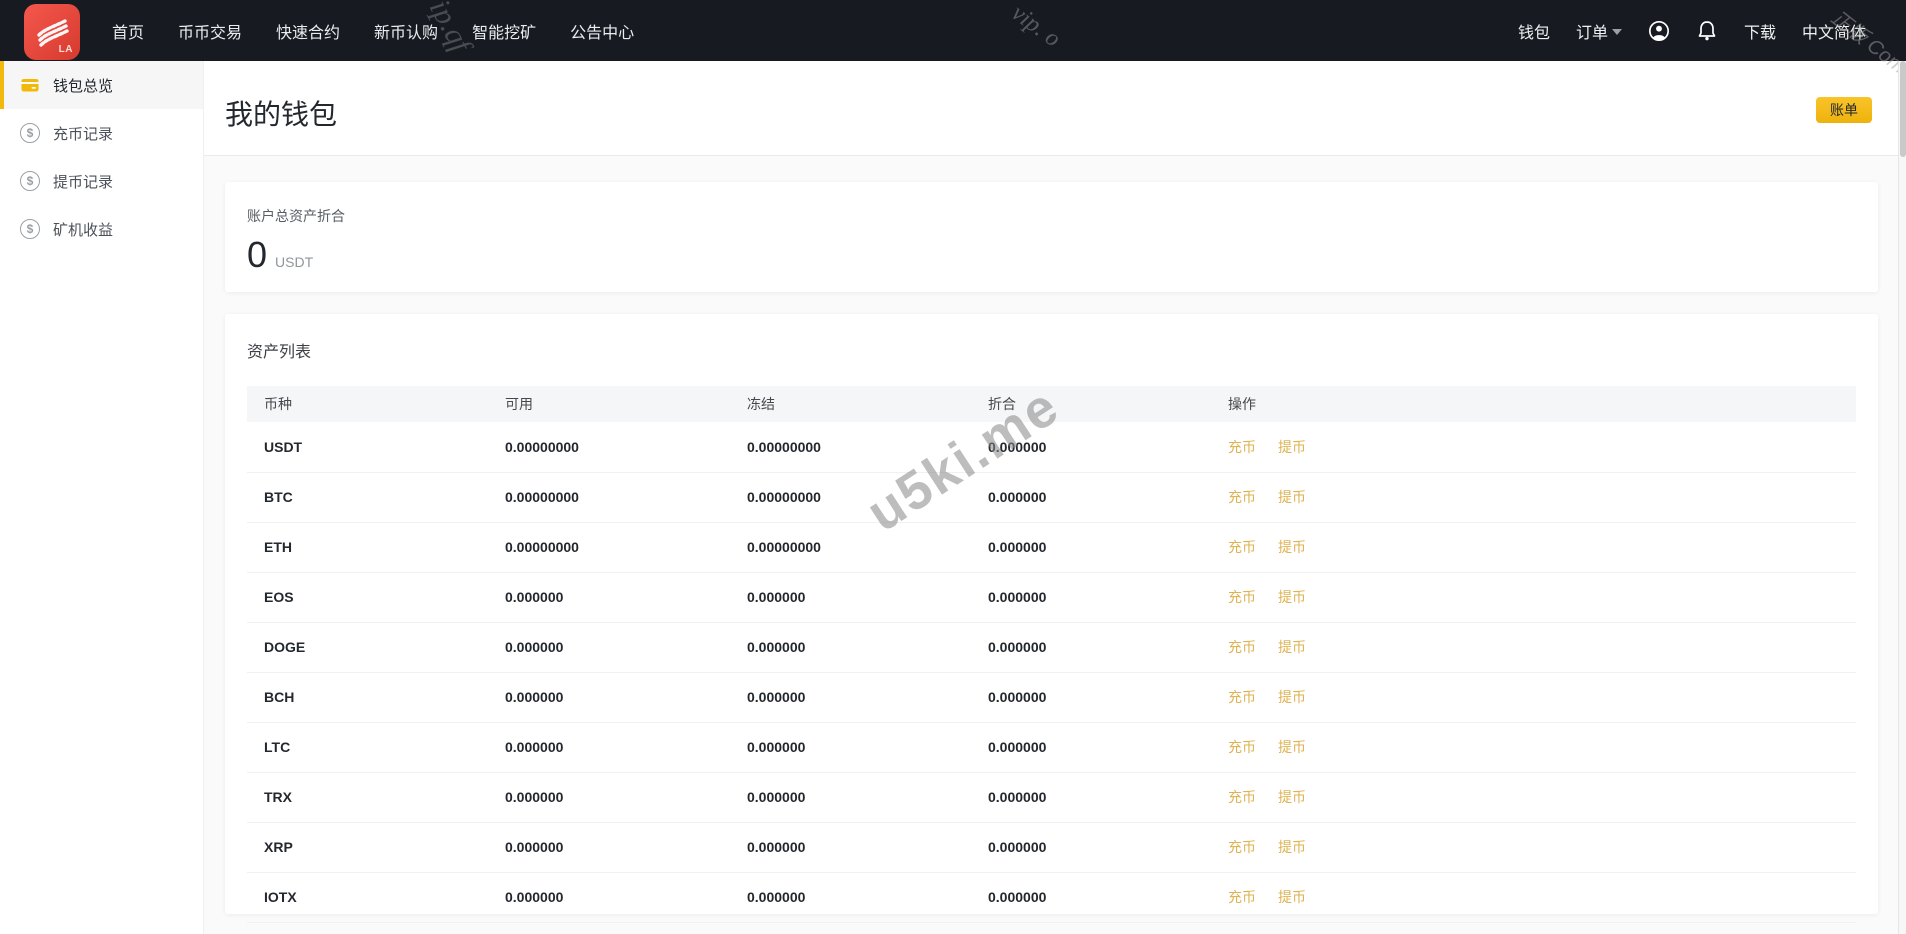 Image resolution: width=1906 pixels, height=934 pixels. Describe the element at coordinates (30, 133) in the screenshot. I see `dollar-circle-icon` at that location.